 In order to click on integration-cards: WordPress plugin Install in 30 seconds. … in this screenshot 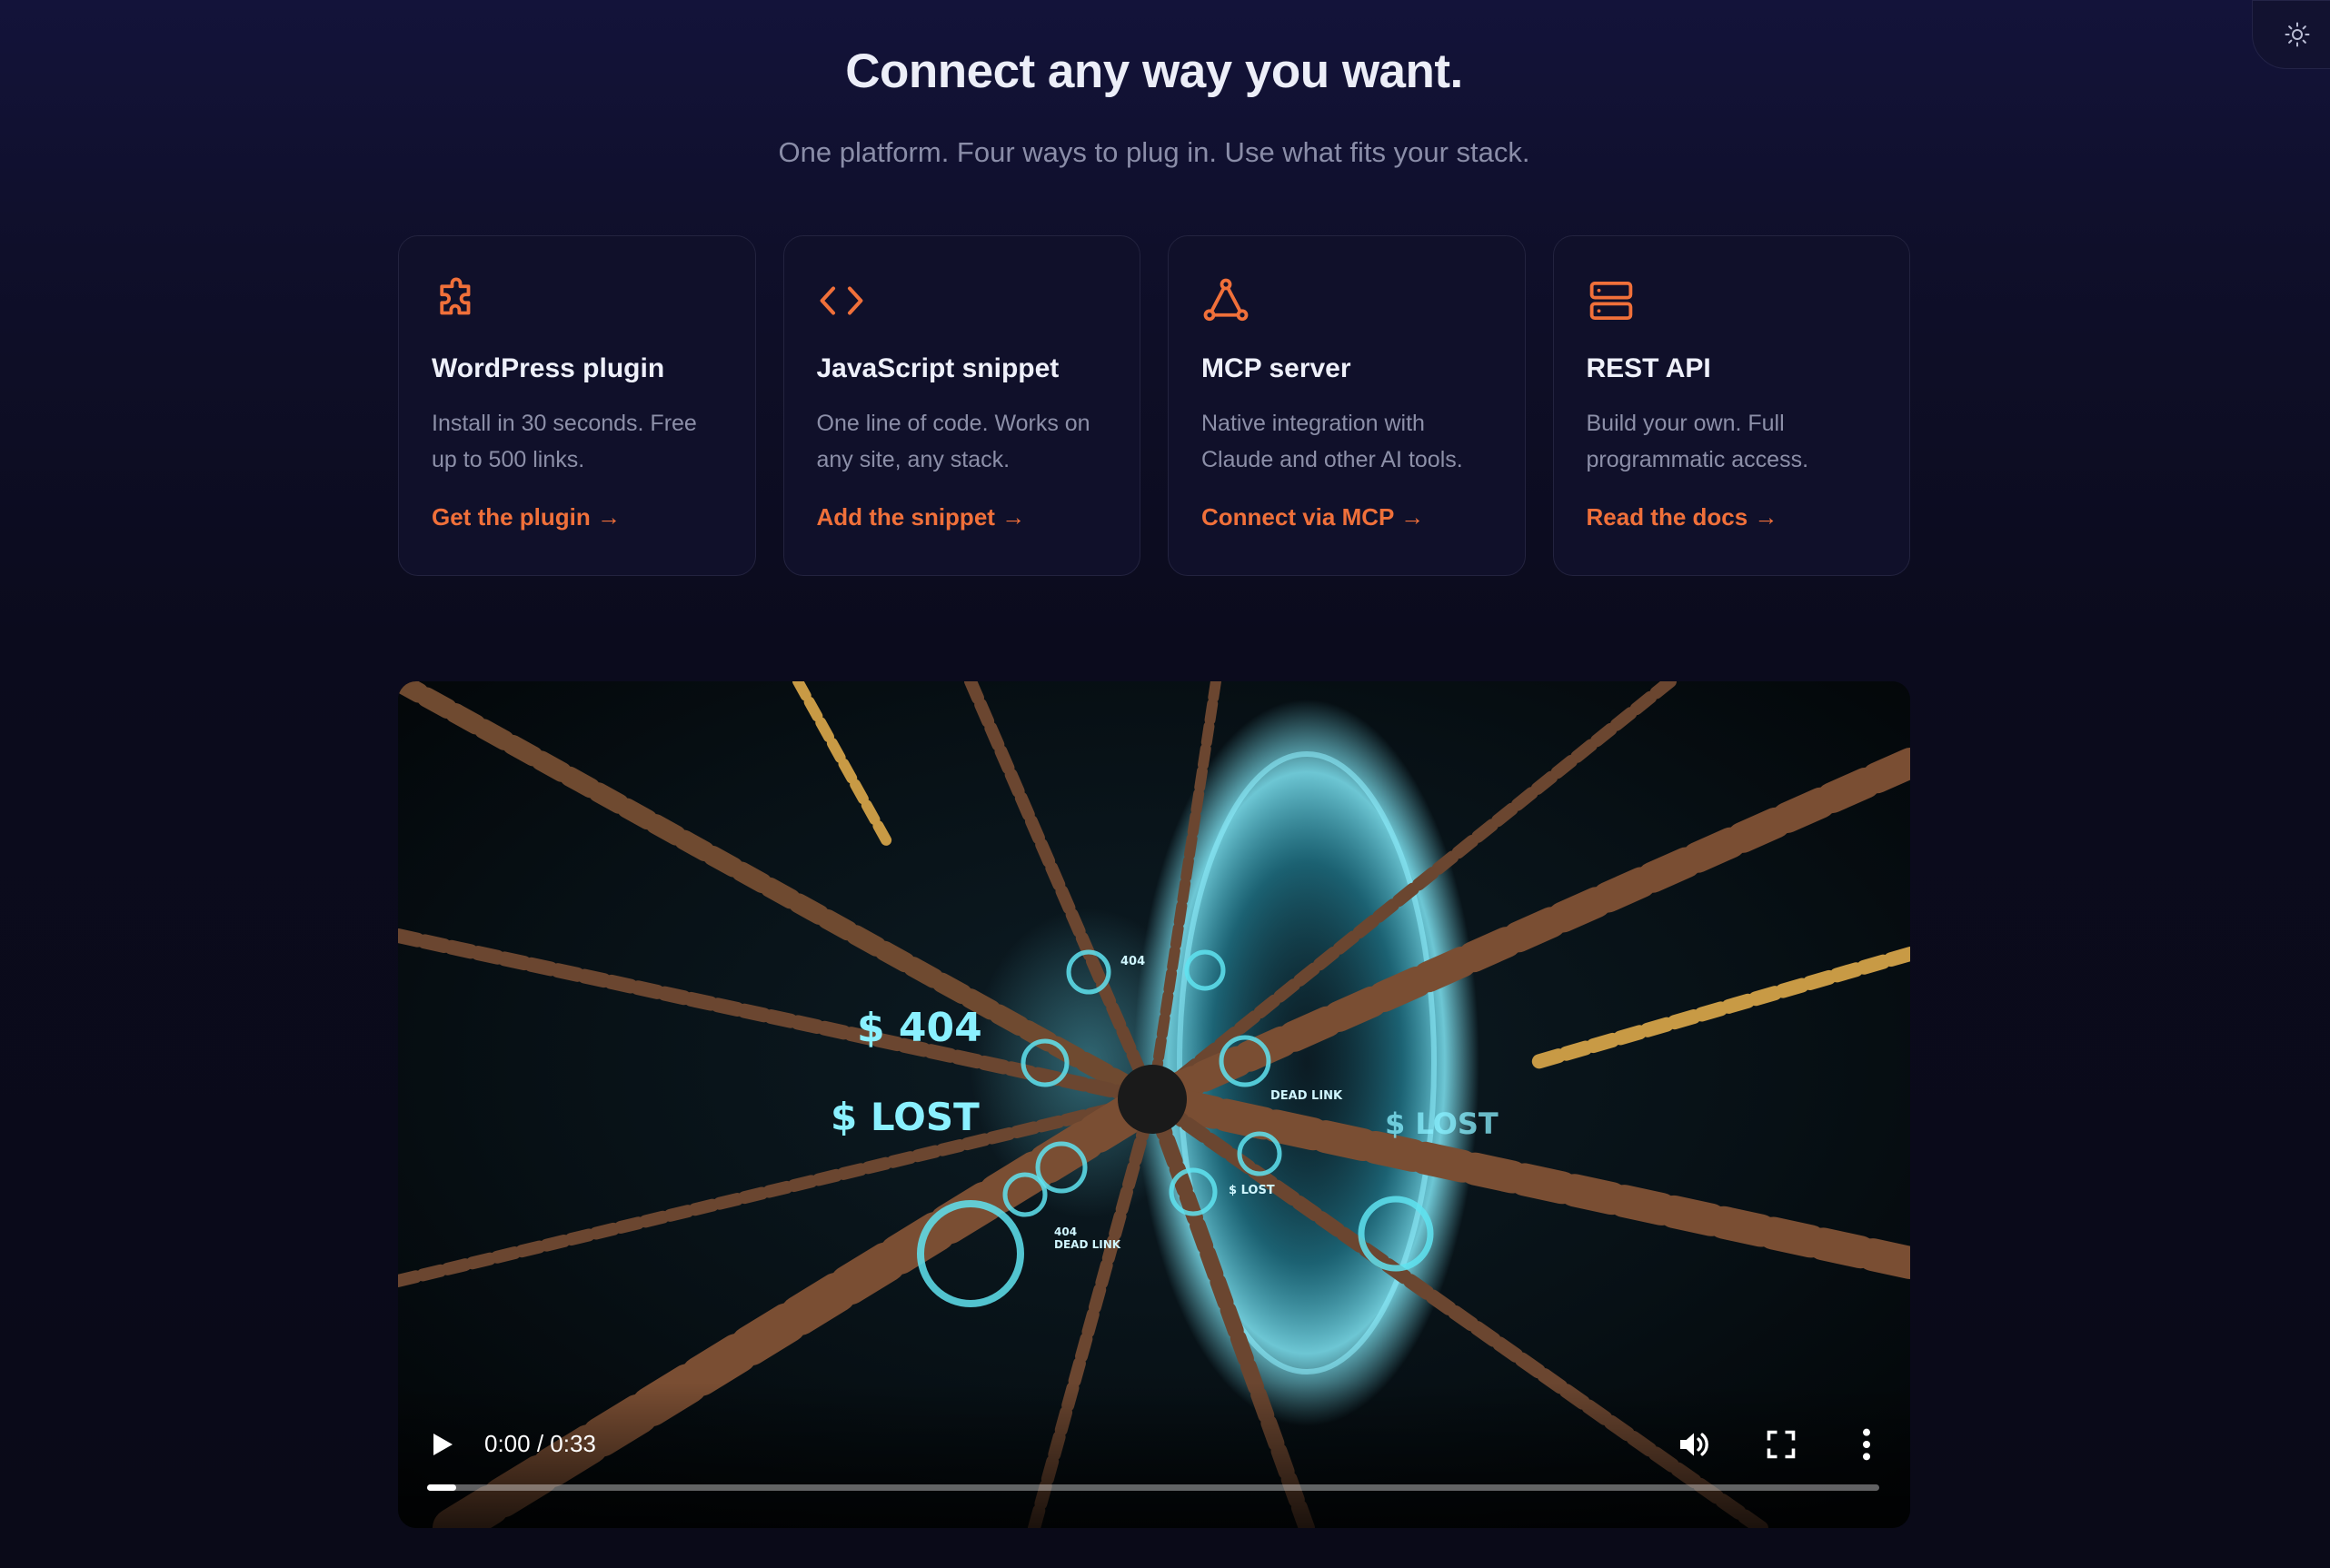, I will do `click(1154, 405)`.